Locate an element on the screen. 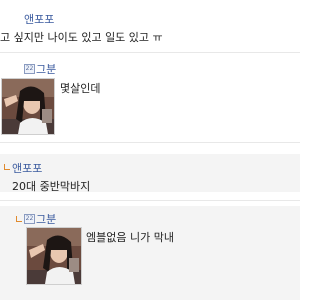  comment-text: 고 싶지만 나이도 있고 일도 있고 ㅠ is located at coordinates (81, 37).